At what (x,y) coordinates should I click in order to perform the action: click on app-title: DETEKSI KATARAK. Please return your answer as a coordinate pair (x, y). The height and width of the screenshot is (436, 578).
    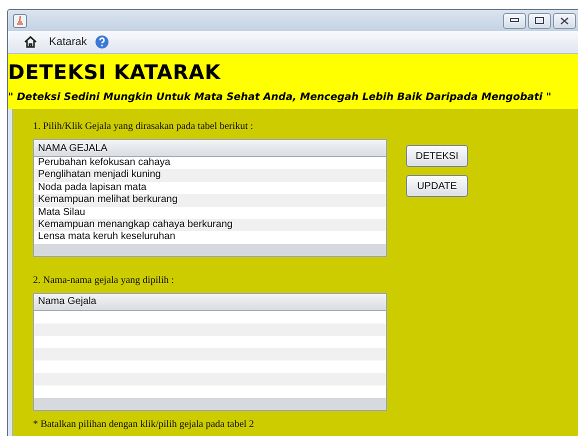
    Looking at the image, I should click on (115, 72).